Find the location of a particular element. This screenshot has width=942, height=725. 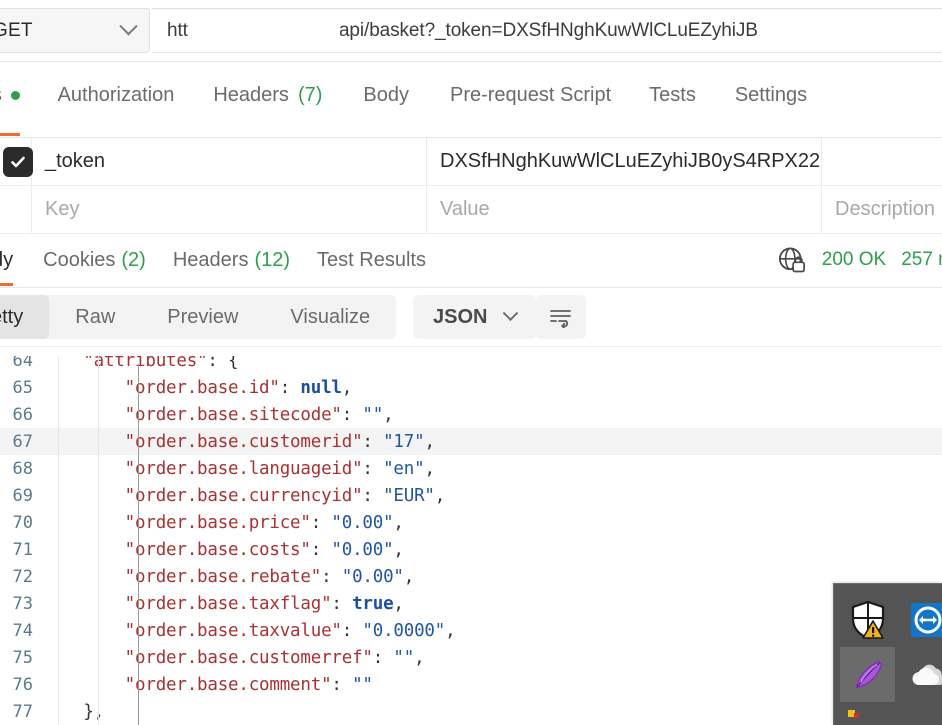

response-format-toolbar: Pretty Raw Preview Visualize JSON is located at coordinates (471, 317).